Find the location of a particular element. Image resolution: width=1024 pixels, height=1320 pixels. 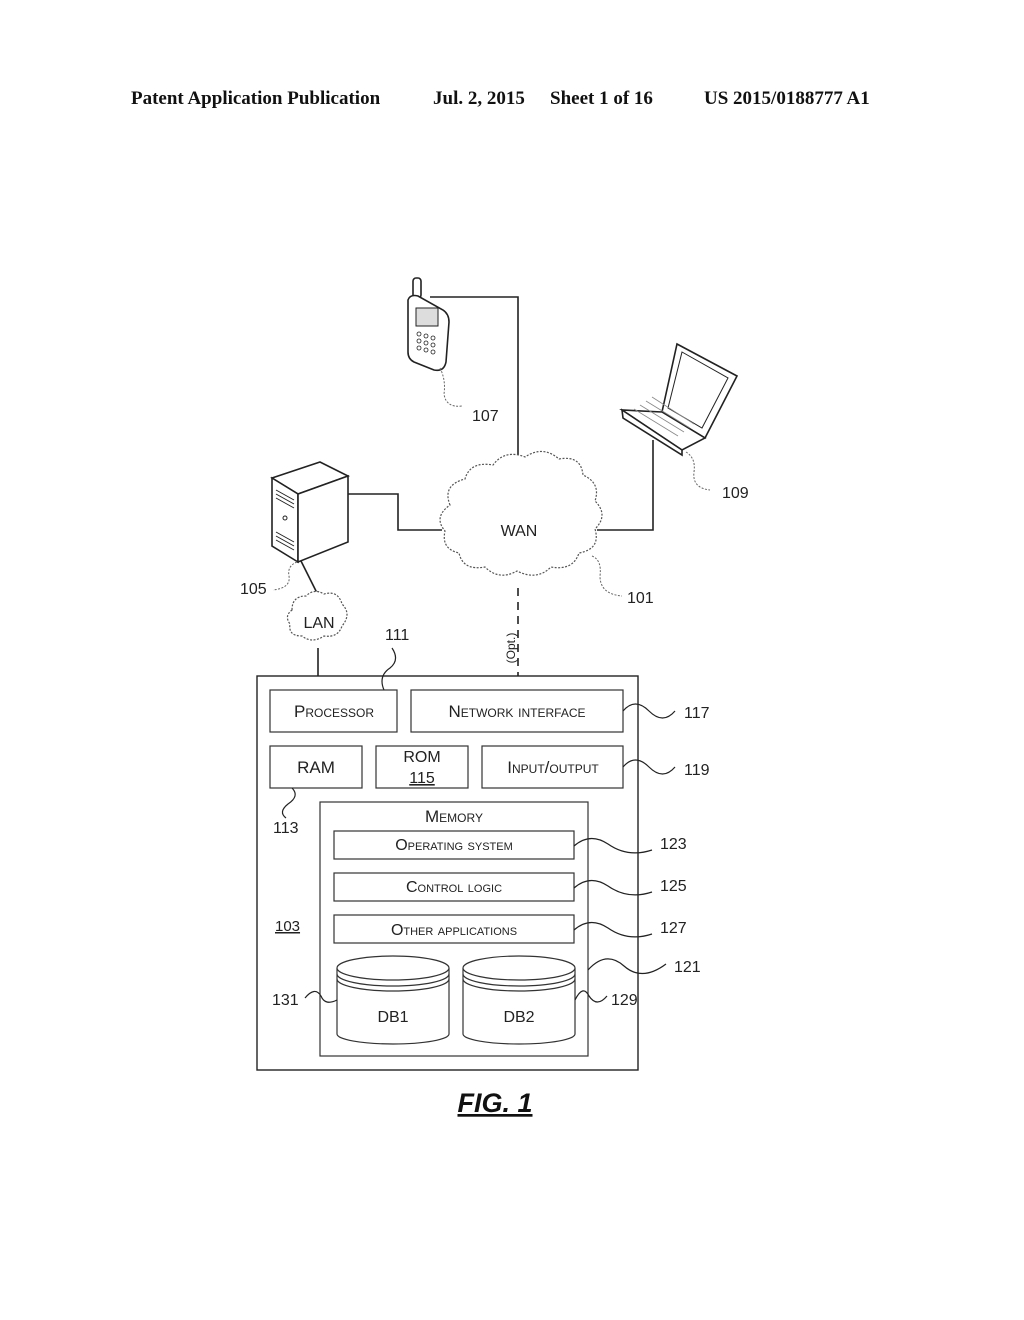

ref-113: 113 is located at coordinates (286, 828).